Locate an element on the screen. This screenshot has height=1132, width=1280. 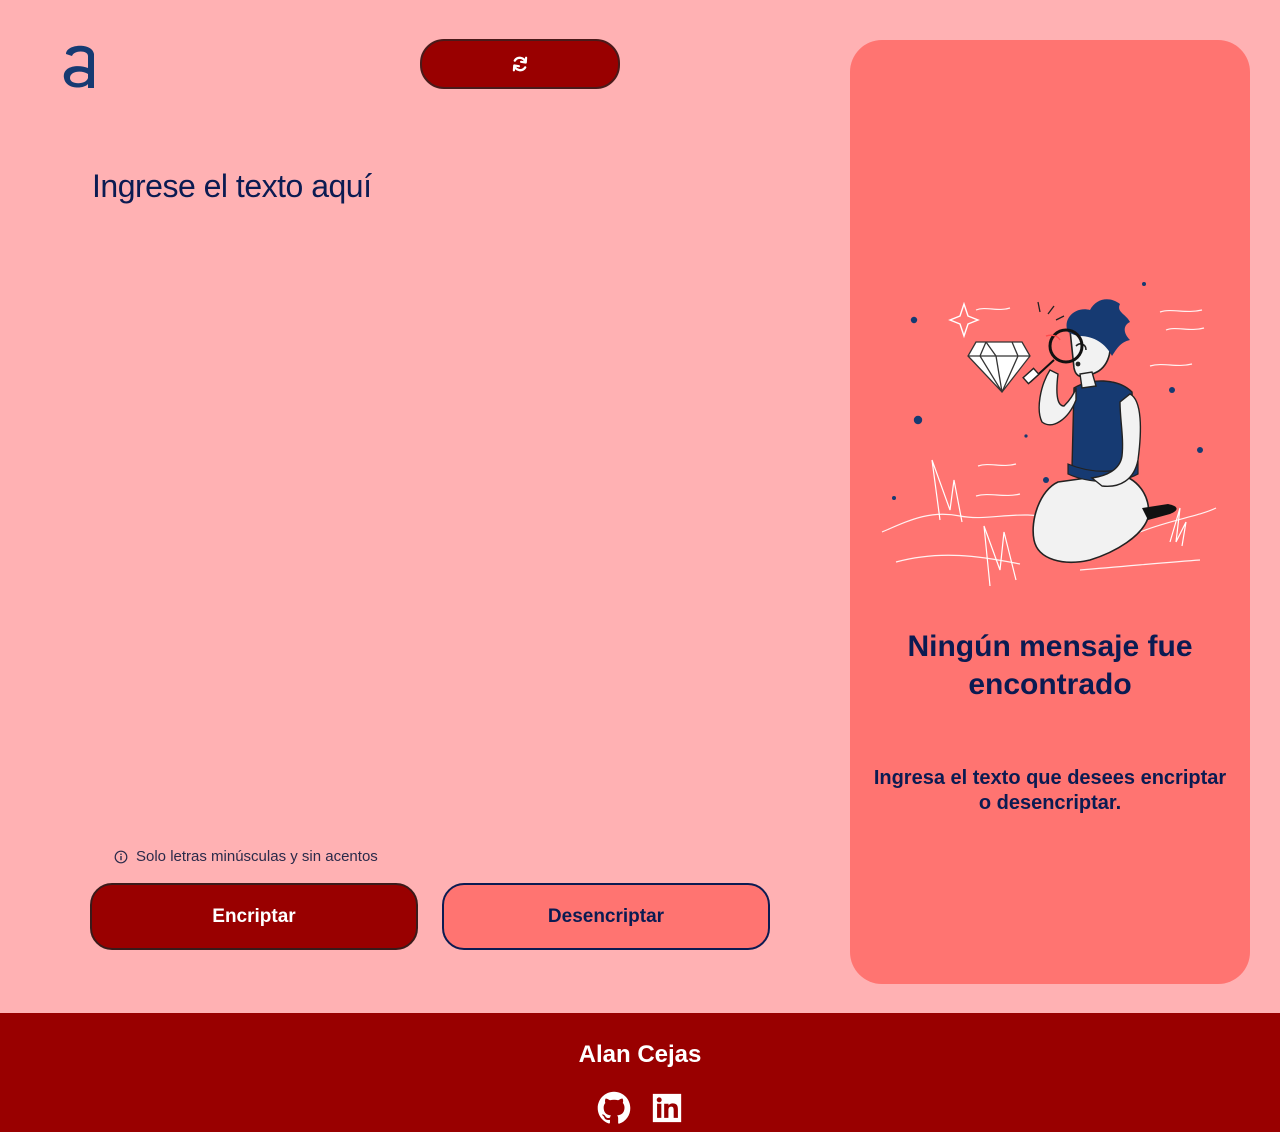
github-icon is located at coordinates (614, 1107).